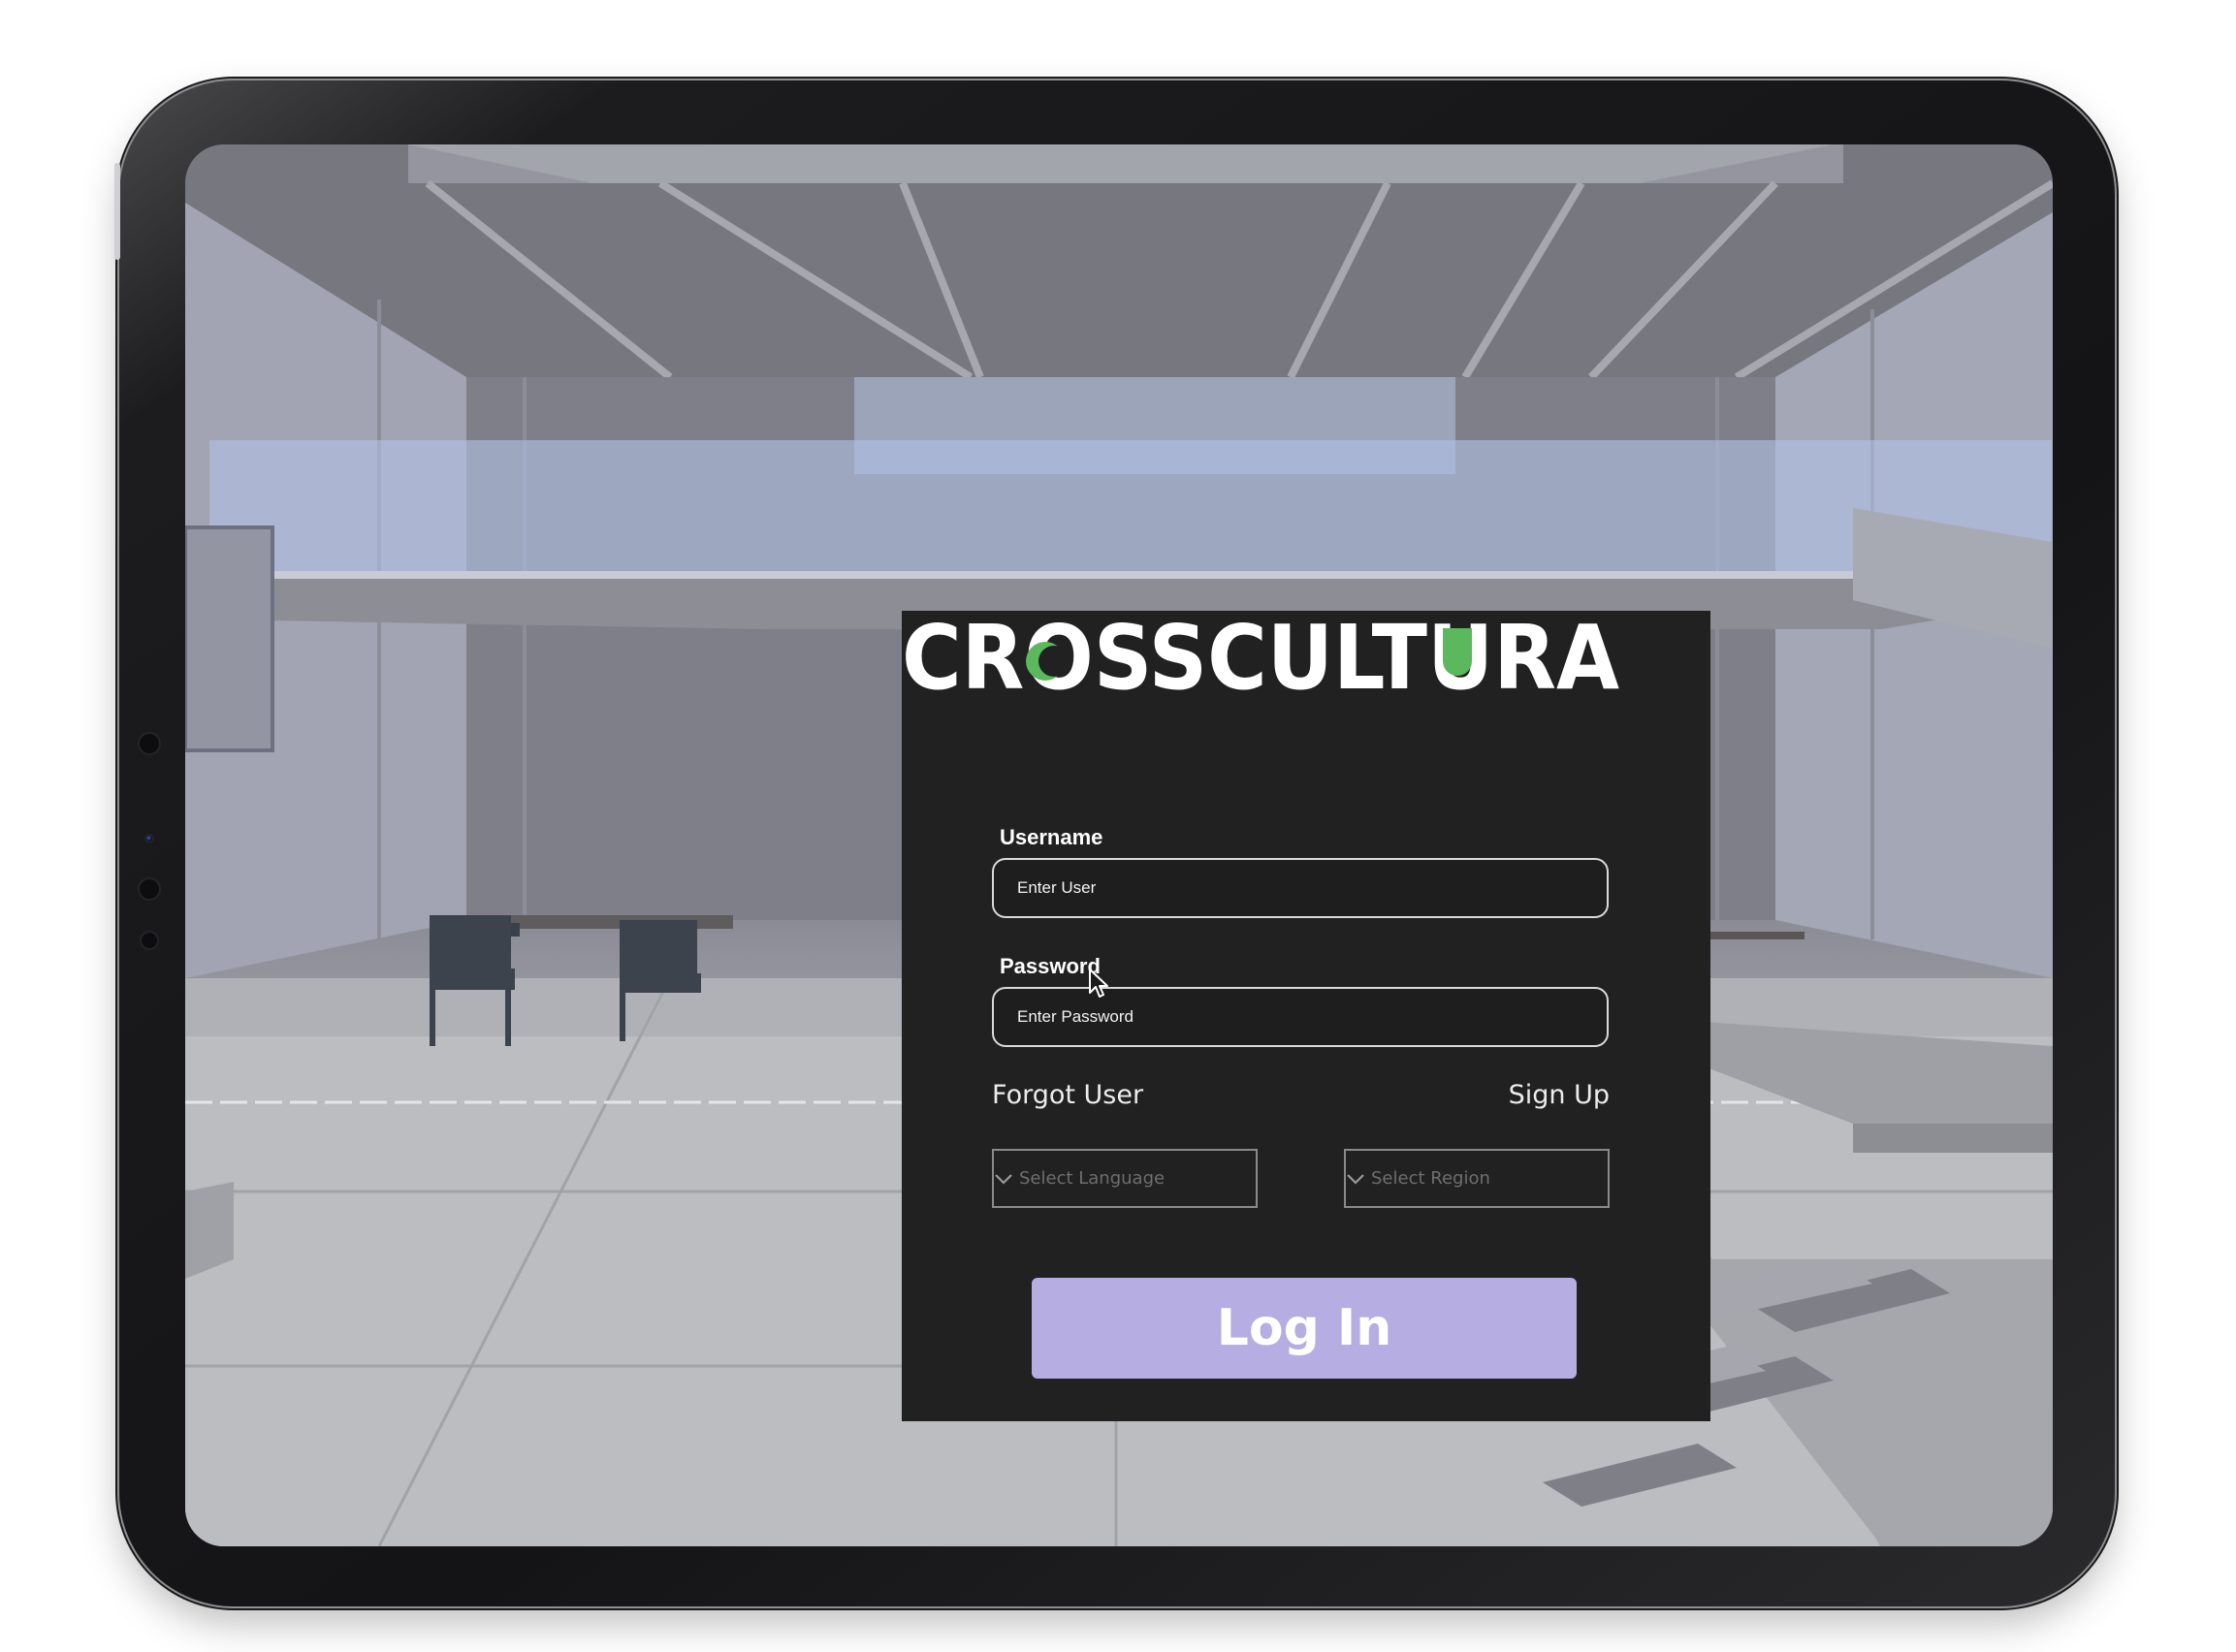  Describe the element at coordinates (117, 212) in the screenshot. I see `device-side-button` at that location.